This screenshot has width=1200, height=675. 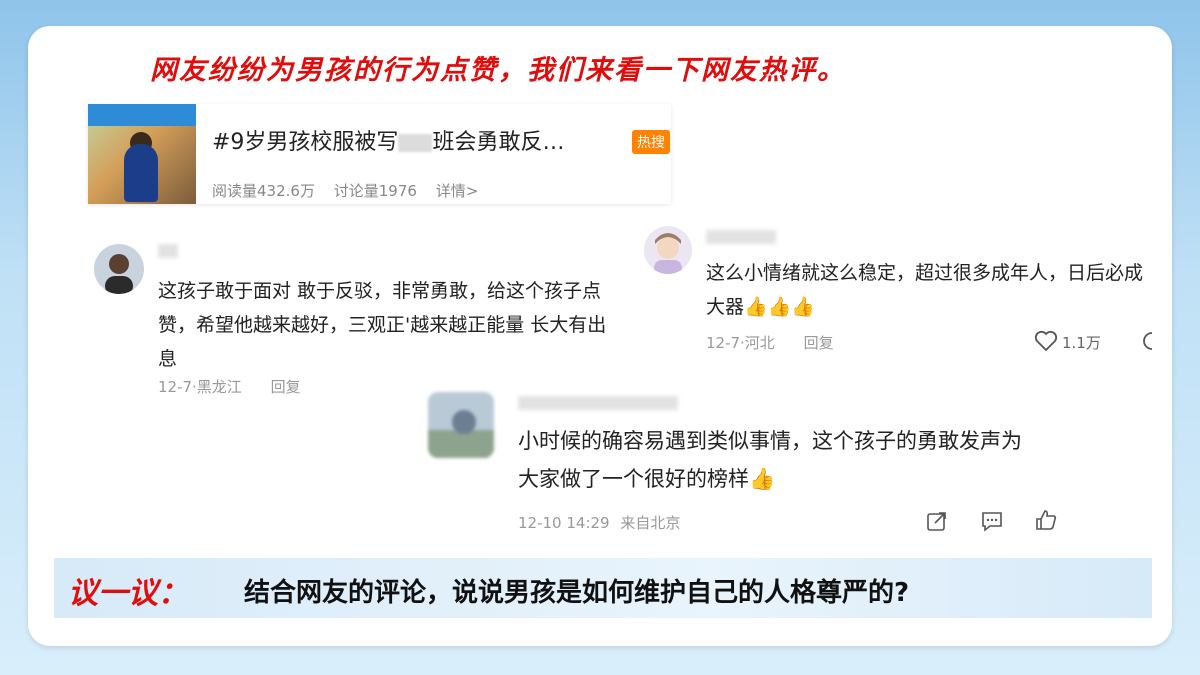 I want to click on discussion-question: 结合网友的评论，说说男孩是如何维护自己的人格尊严的?, so click(x=577, y=593).